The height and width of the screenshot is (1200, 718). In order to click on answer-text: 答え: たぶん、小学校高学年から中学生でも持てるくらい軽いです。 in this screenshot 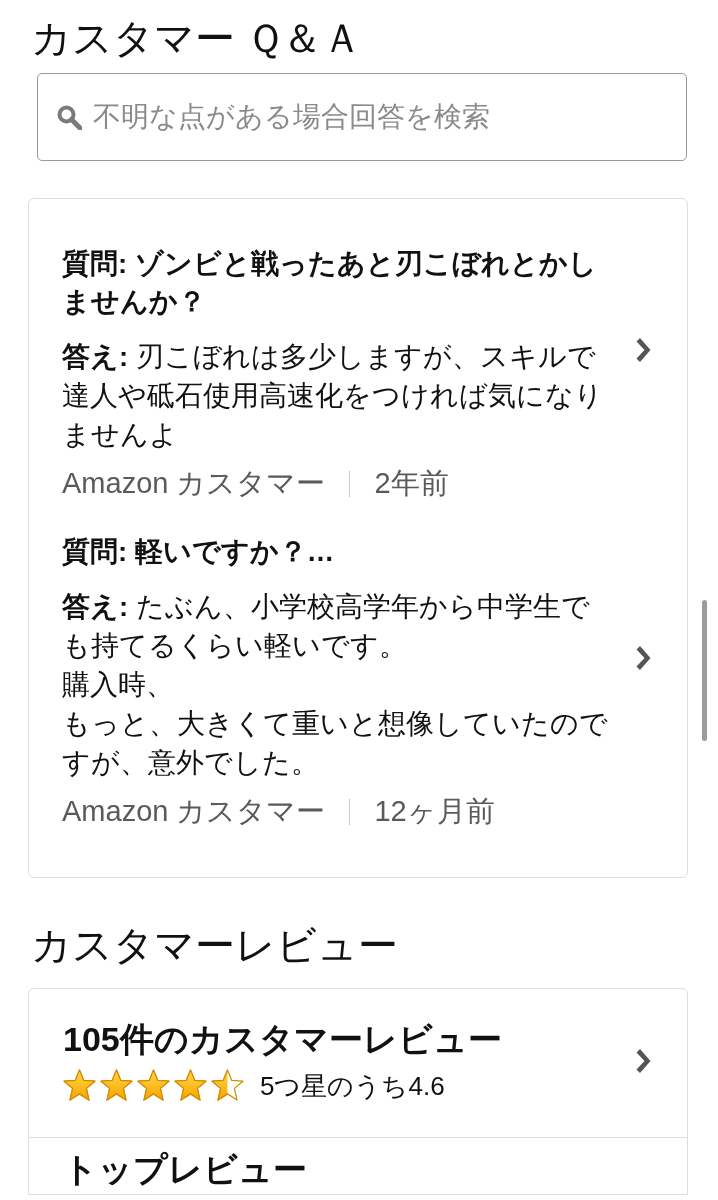, I will do `click(326, 626)`.